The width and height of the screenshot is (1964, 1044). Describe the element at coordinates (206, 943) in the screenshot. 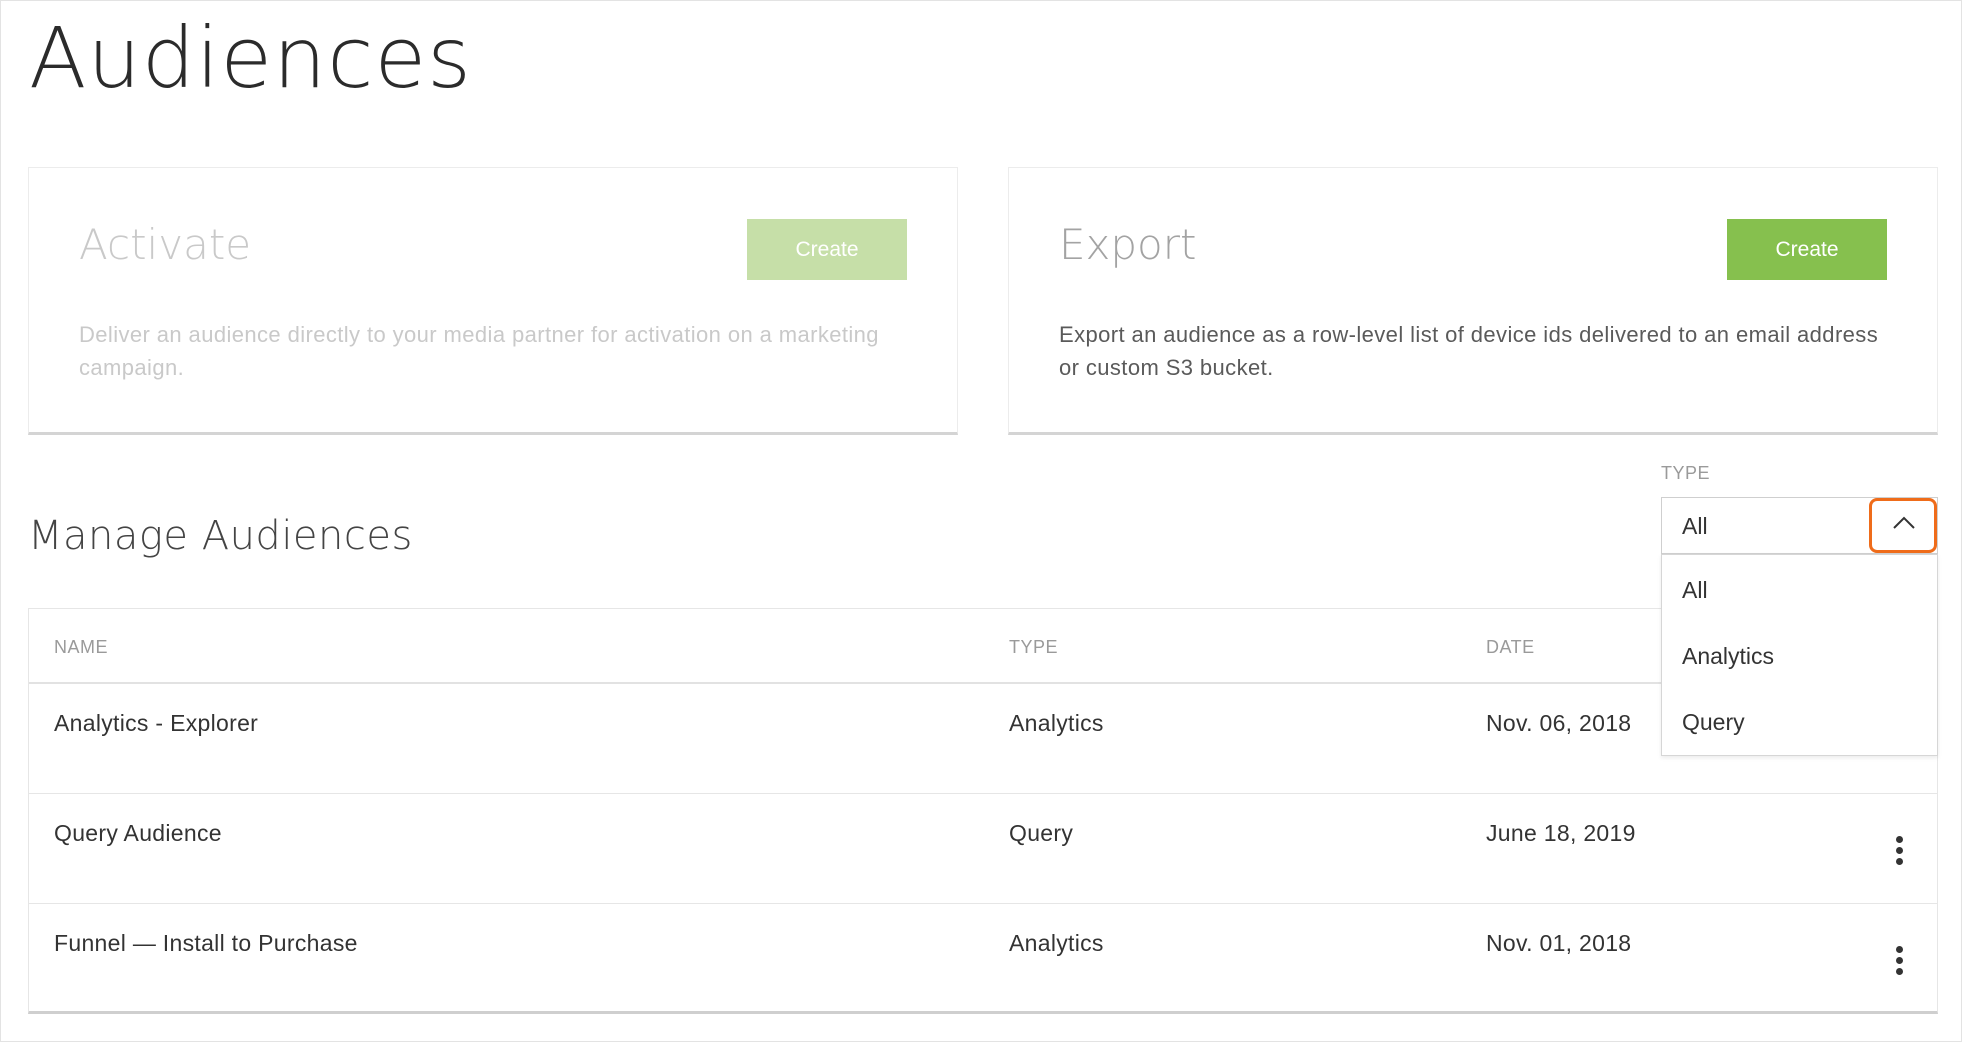

I see `row-name: Funnel — Install to Purchase` at that location.